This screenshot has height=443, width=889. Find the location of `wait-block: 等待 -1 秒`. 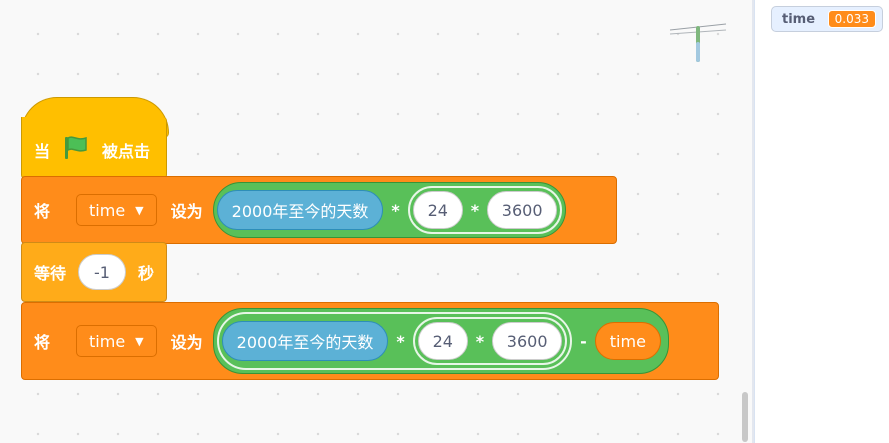

wait-block: 等待 -1 秒 is located at coordinates (94, 272).